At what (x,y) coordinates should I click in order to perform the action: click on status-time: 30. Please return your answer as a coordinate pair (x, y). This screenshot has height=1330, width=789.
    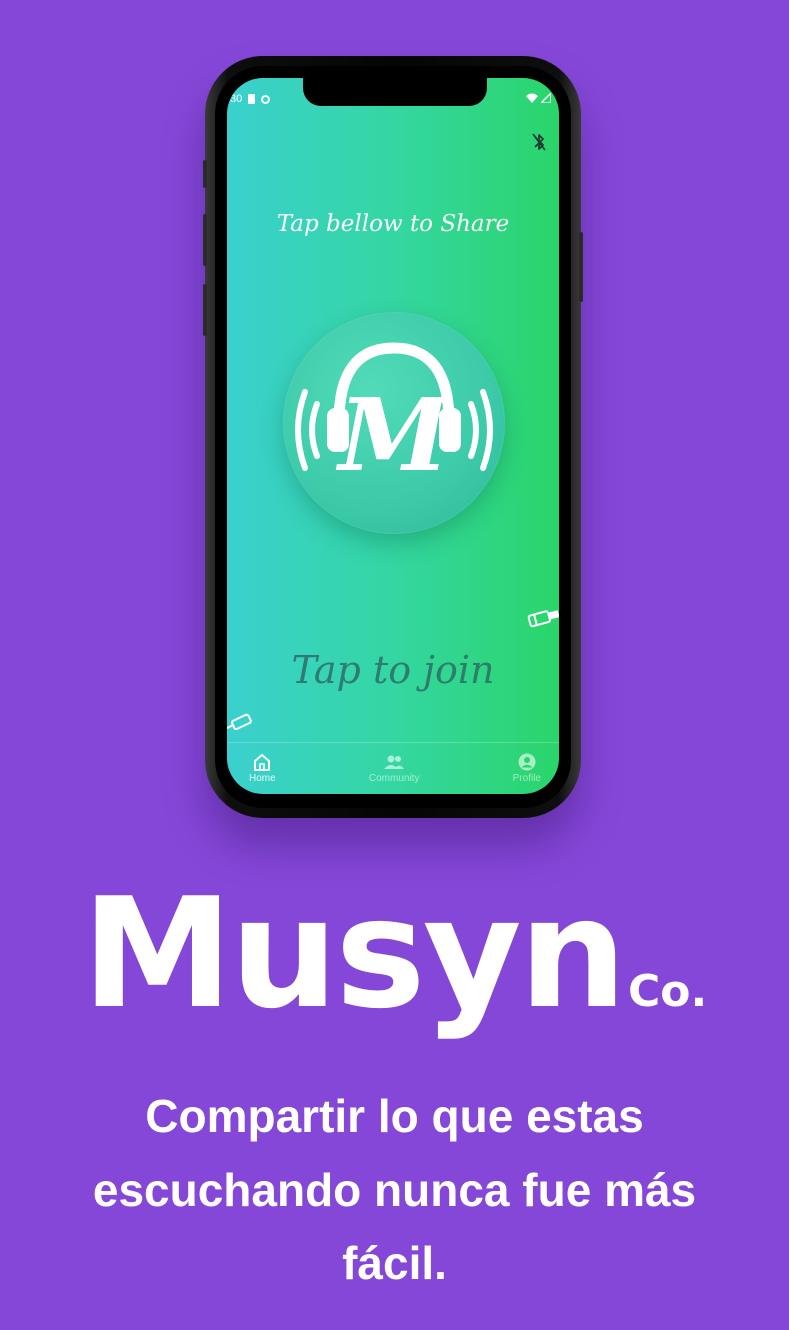
    Looking at the image, I should click on (236, 99).